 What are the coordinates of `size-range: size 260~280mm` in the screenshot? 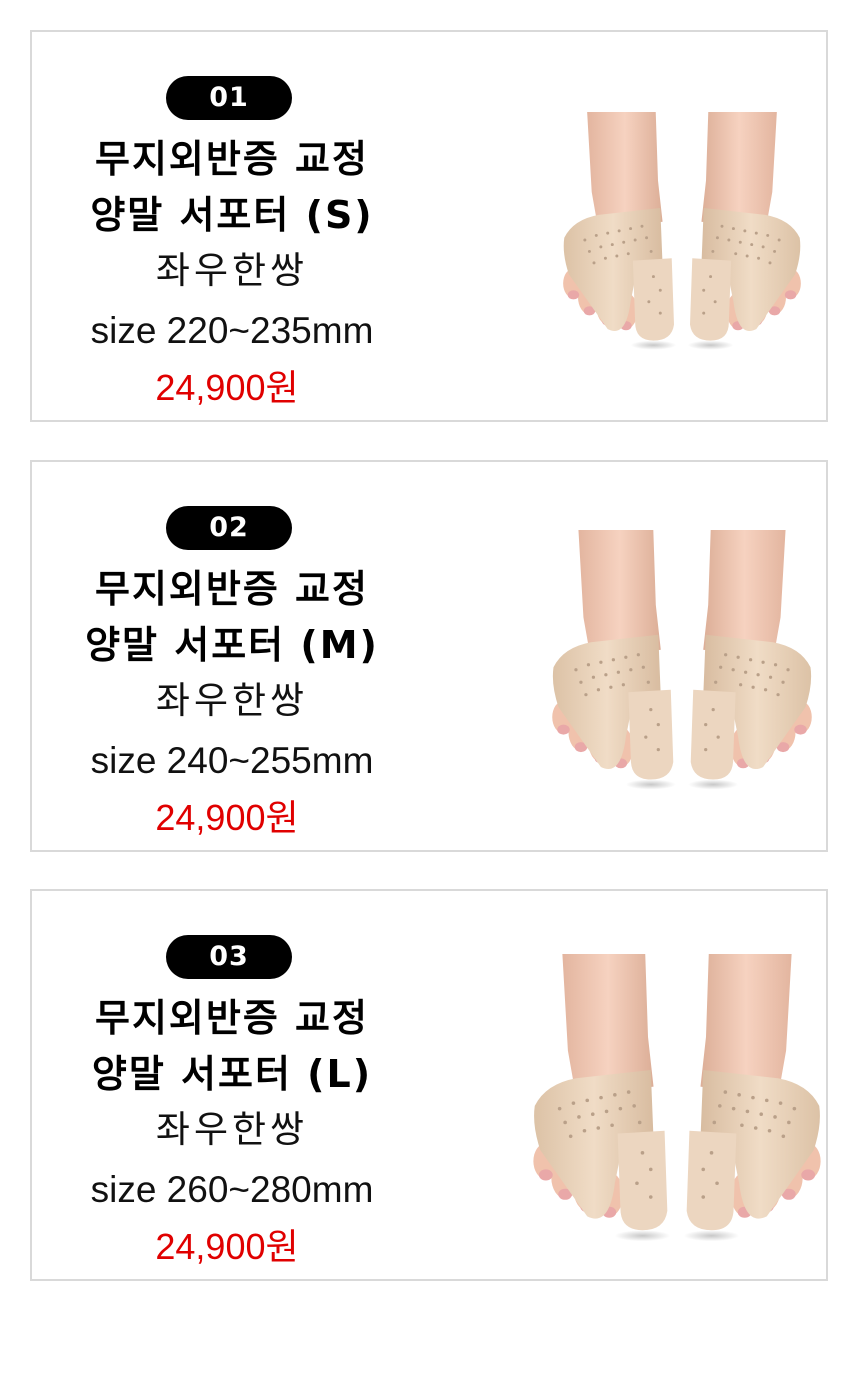 It's located at (232, 1189).